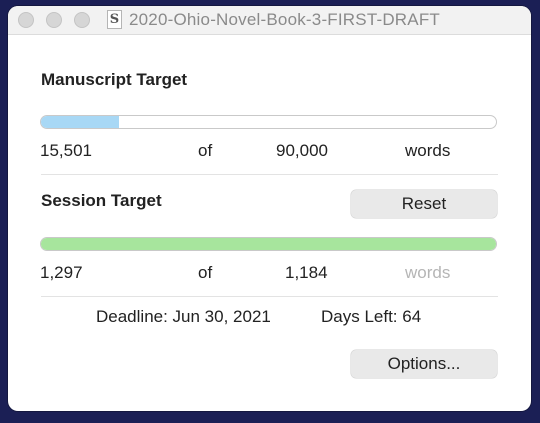 The image size is (540, 423). I want to click on manuscript-unit-label: words, so click(427, 151).